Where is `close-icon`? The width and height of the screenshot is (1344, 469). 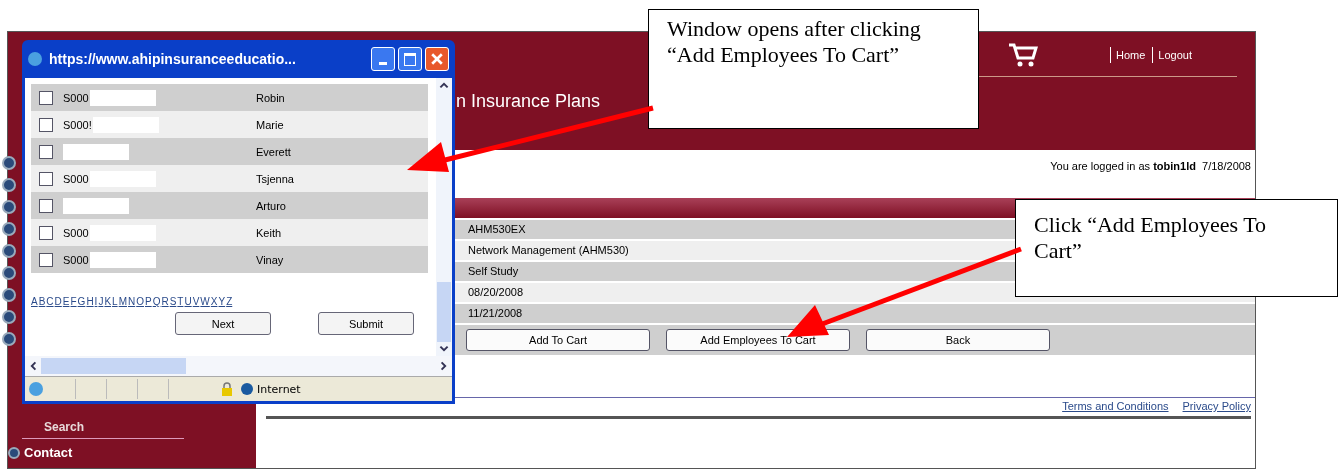
close-icon is located at coordinates (437, 59).